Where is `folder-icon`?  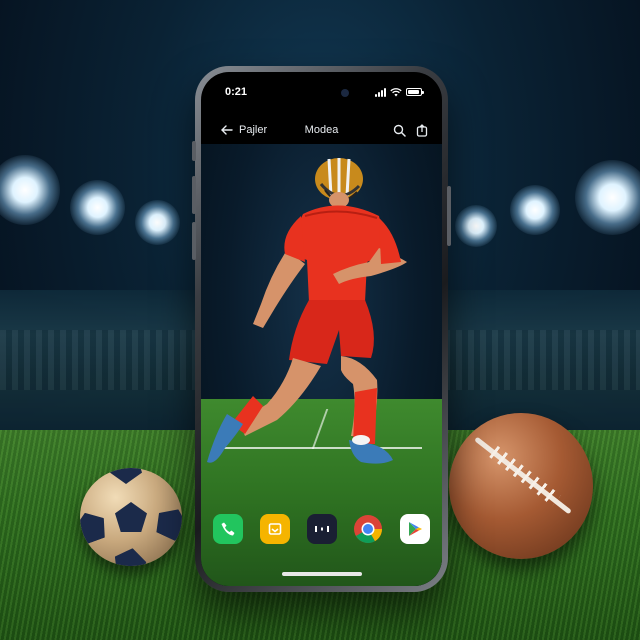
folder-icon is located at coordinates (275, 529).